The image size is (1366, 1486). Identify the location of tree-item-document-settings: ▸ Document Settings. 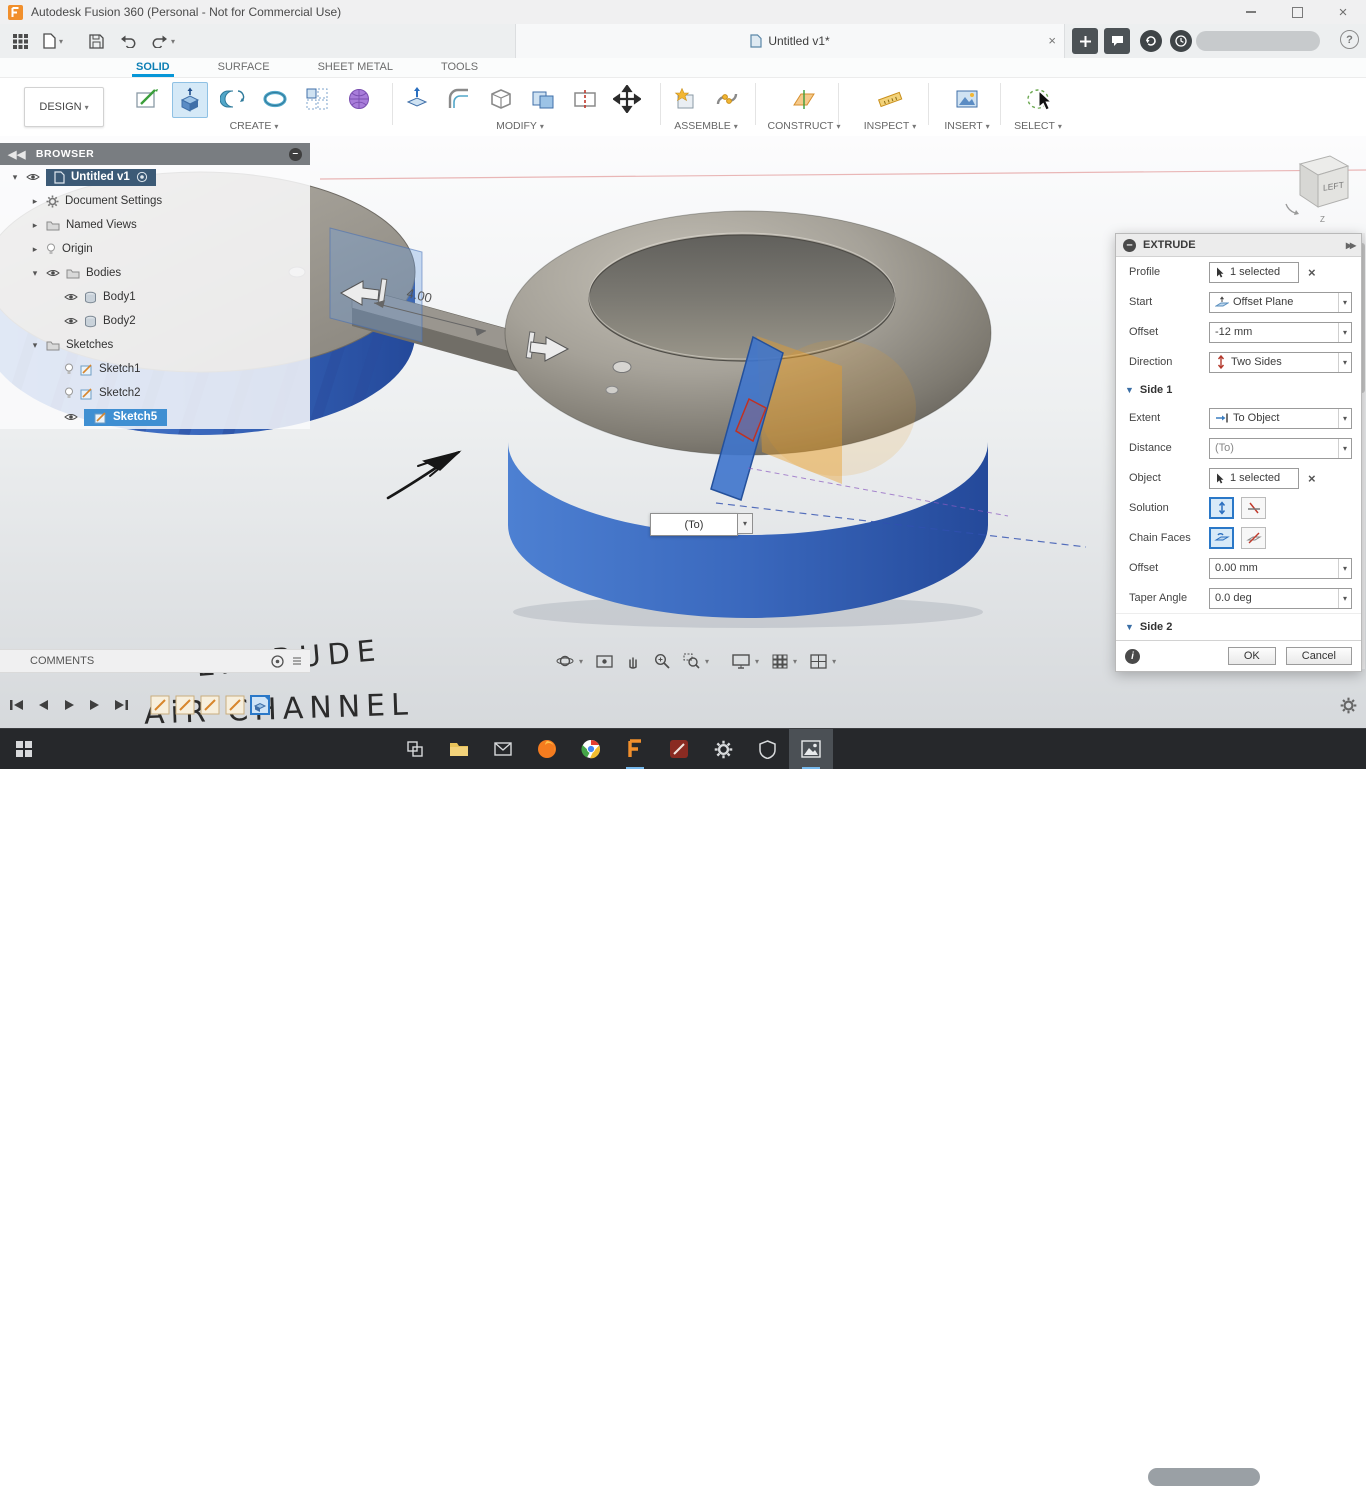
(155, 201).